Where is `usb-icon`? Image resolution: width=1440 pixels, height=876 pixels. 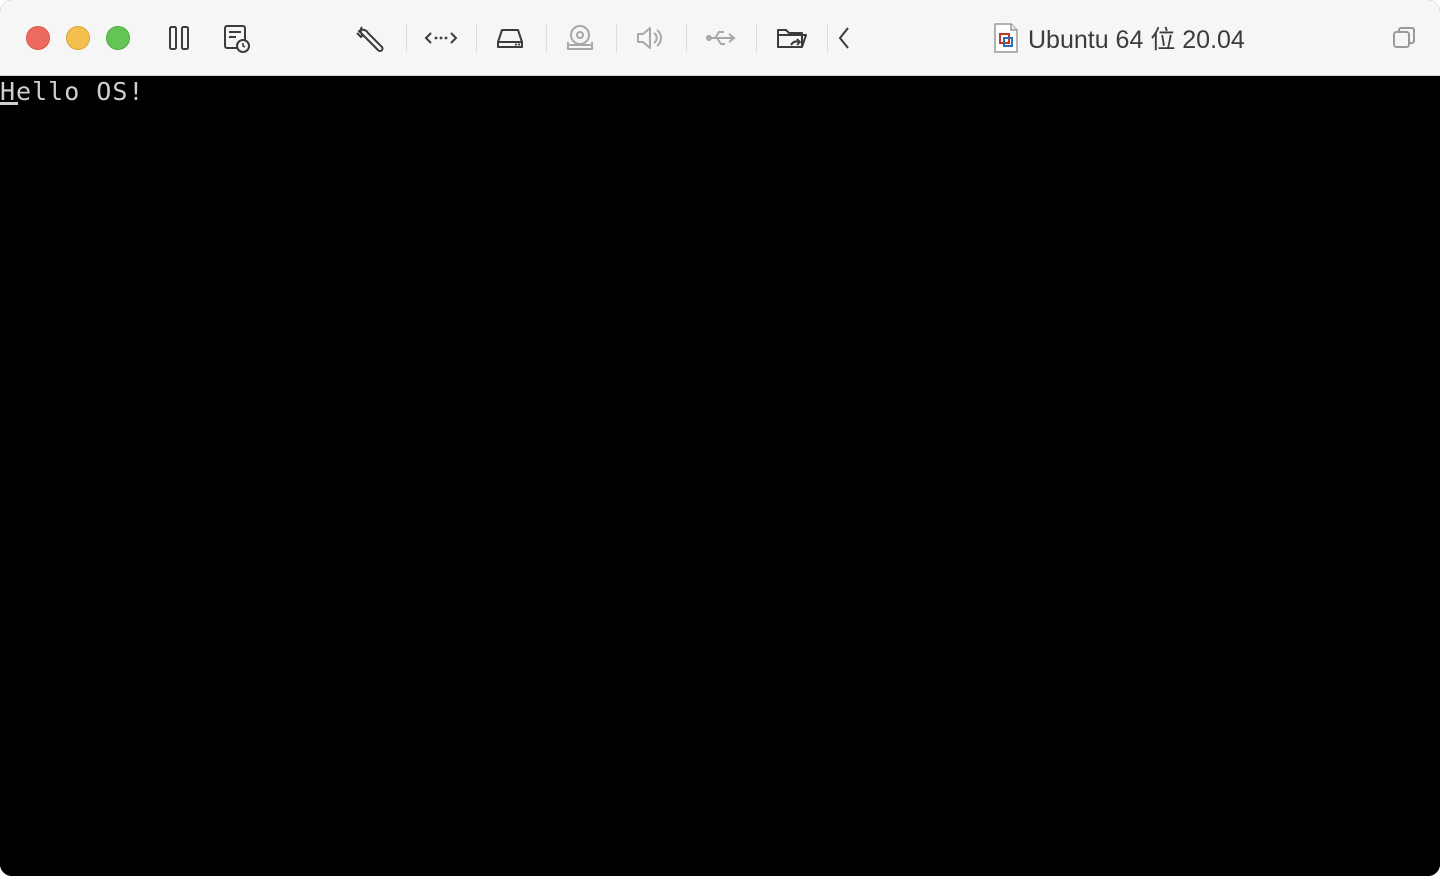
usb-icon is located at coordinates (720, 38).